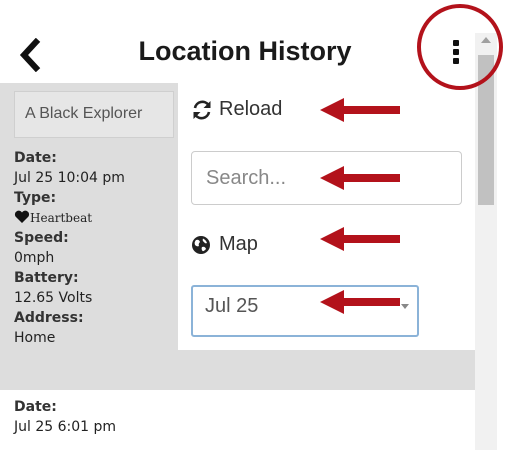 The width and height of the screenshot is (521, 450). What do you see at coordinates (61, 218) in the screenshot?
I see `type-value: Heartbeat` at bounding box center [61, 218].